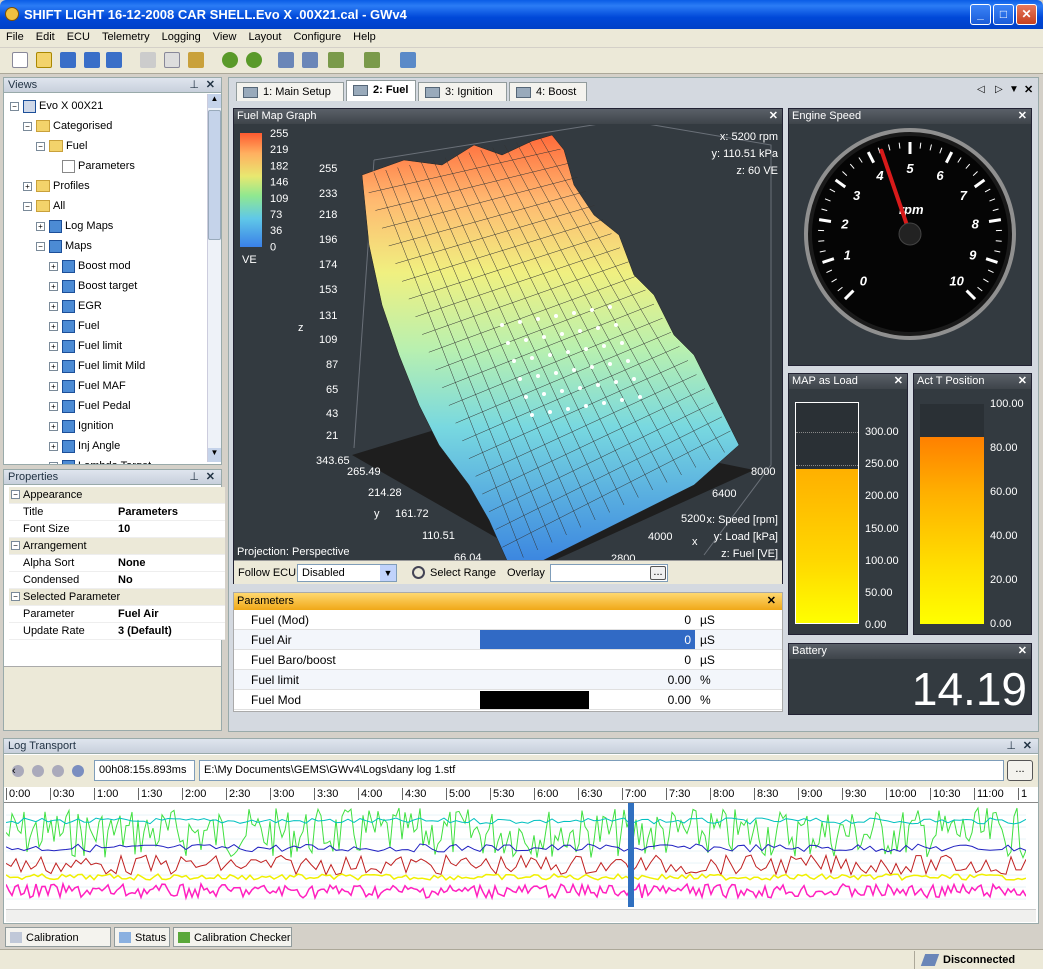 Image resolution: width=1043 pixels, height=969 pixels. What do you see at coordinates (92, 60) in the screenshot?
I see `save-as-icon` at bounding box center [92, 60].